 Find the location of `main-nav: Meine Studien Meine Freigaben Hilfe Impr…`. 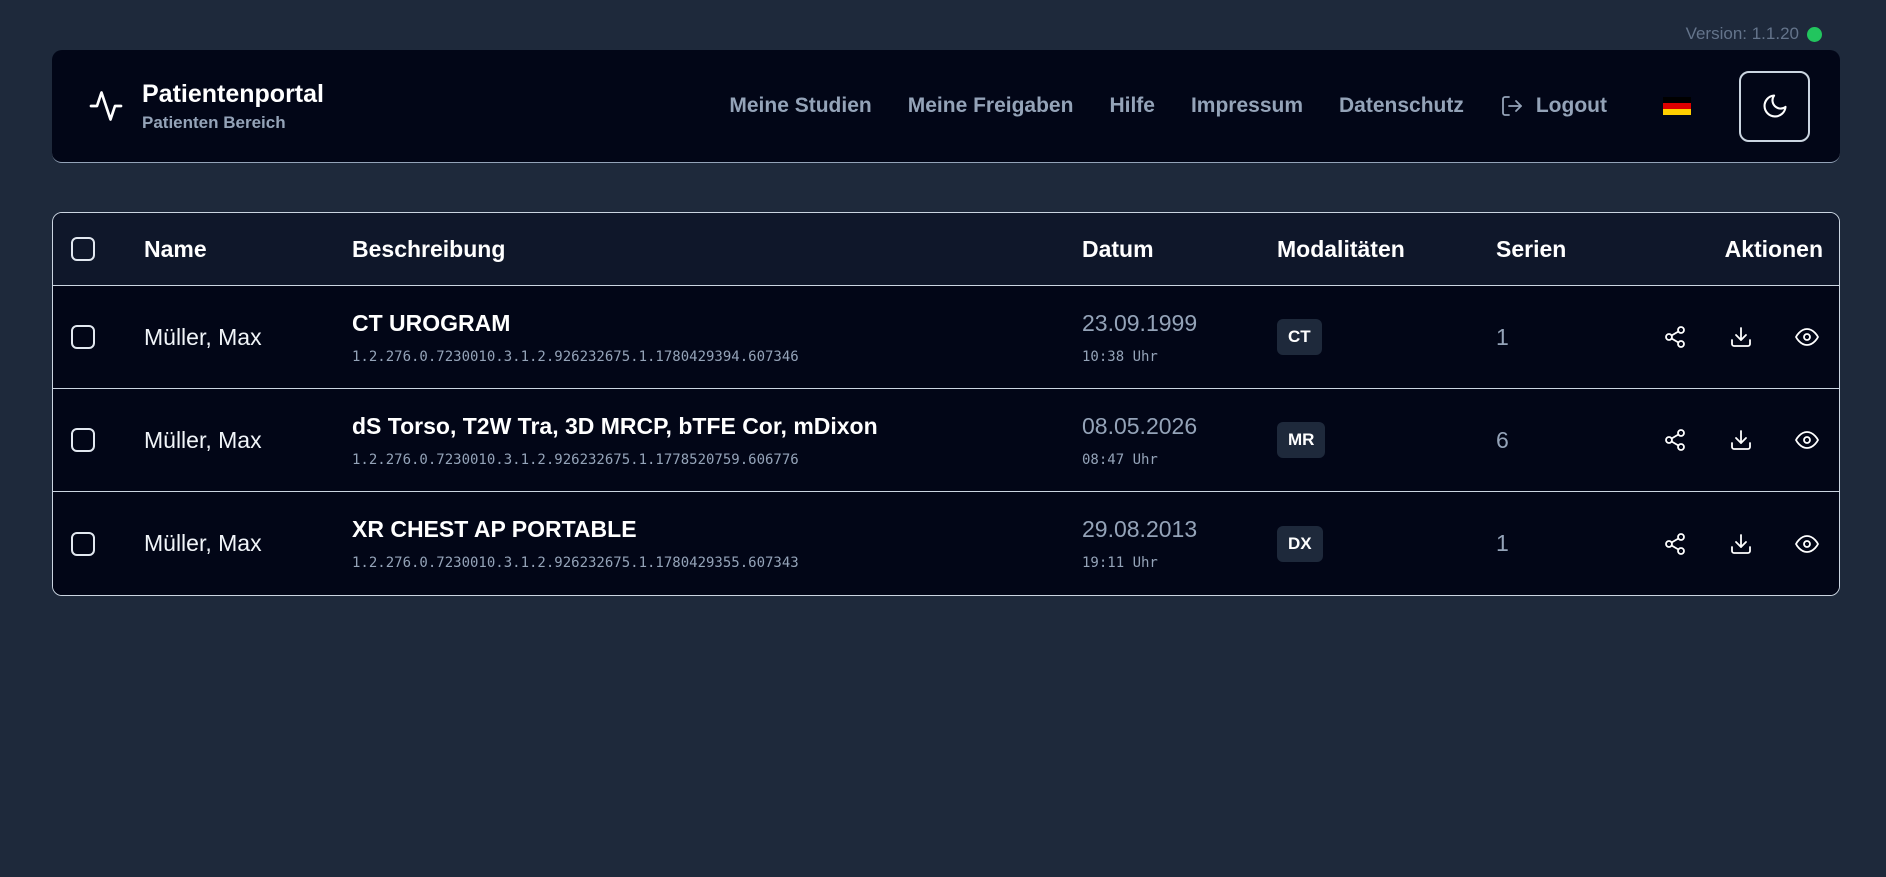

main-nav: Meine Studien Meine Freigaben Hilfe Impr… is located at coordinates (1251, 106).